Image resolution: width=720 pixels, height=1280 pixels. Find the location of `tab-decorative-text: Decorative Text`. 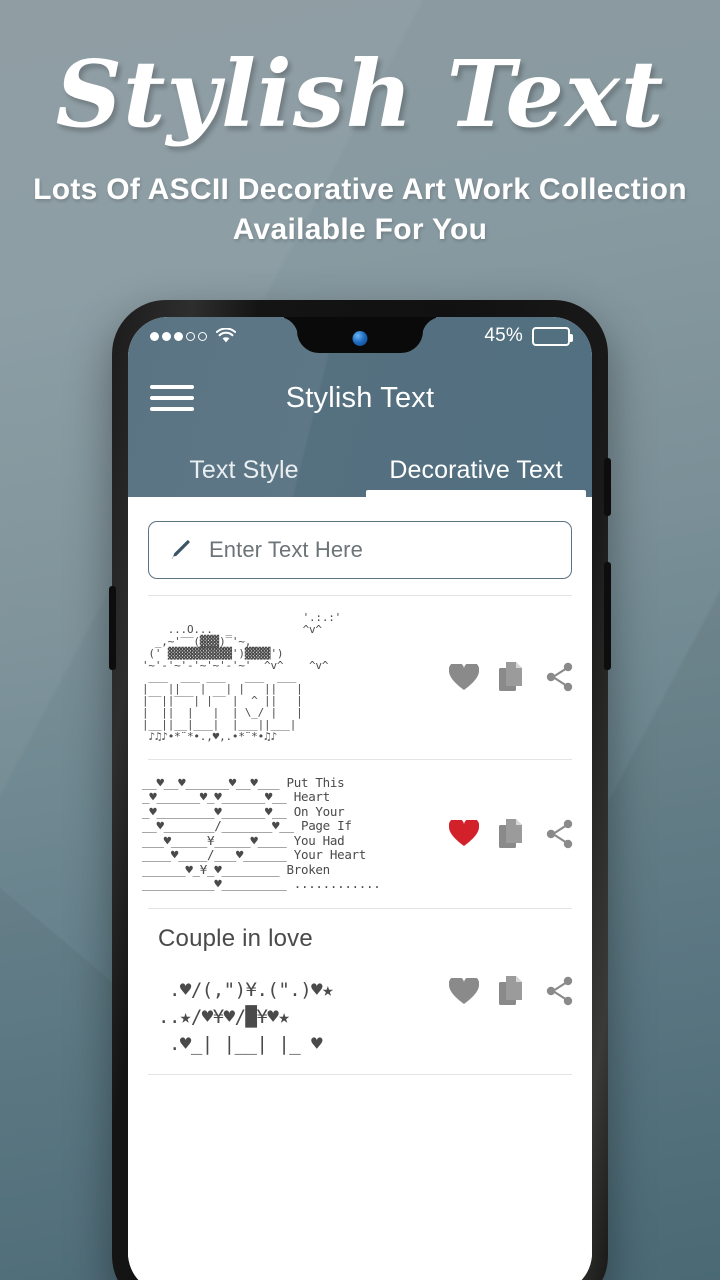

tab-decorative-text: Decorative Text is located at coordinates (476, 469).